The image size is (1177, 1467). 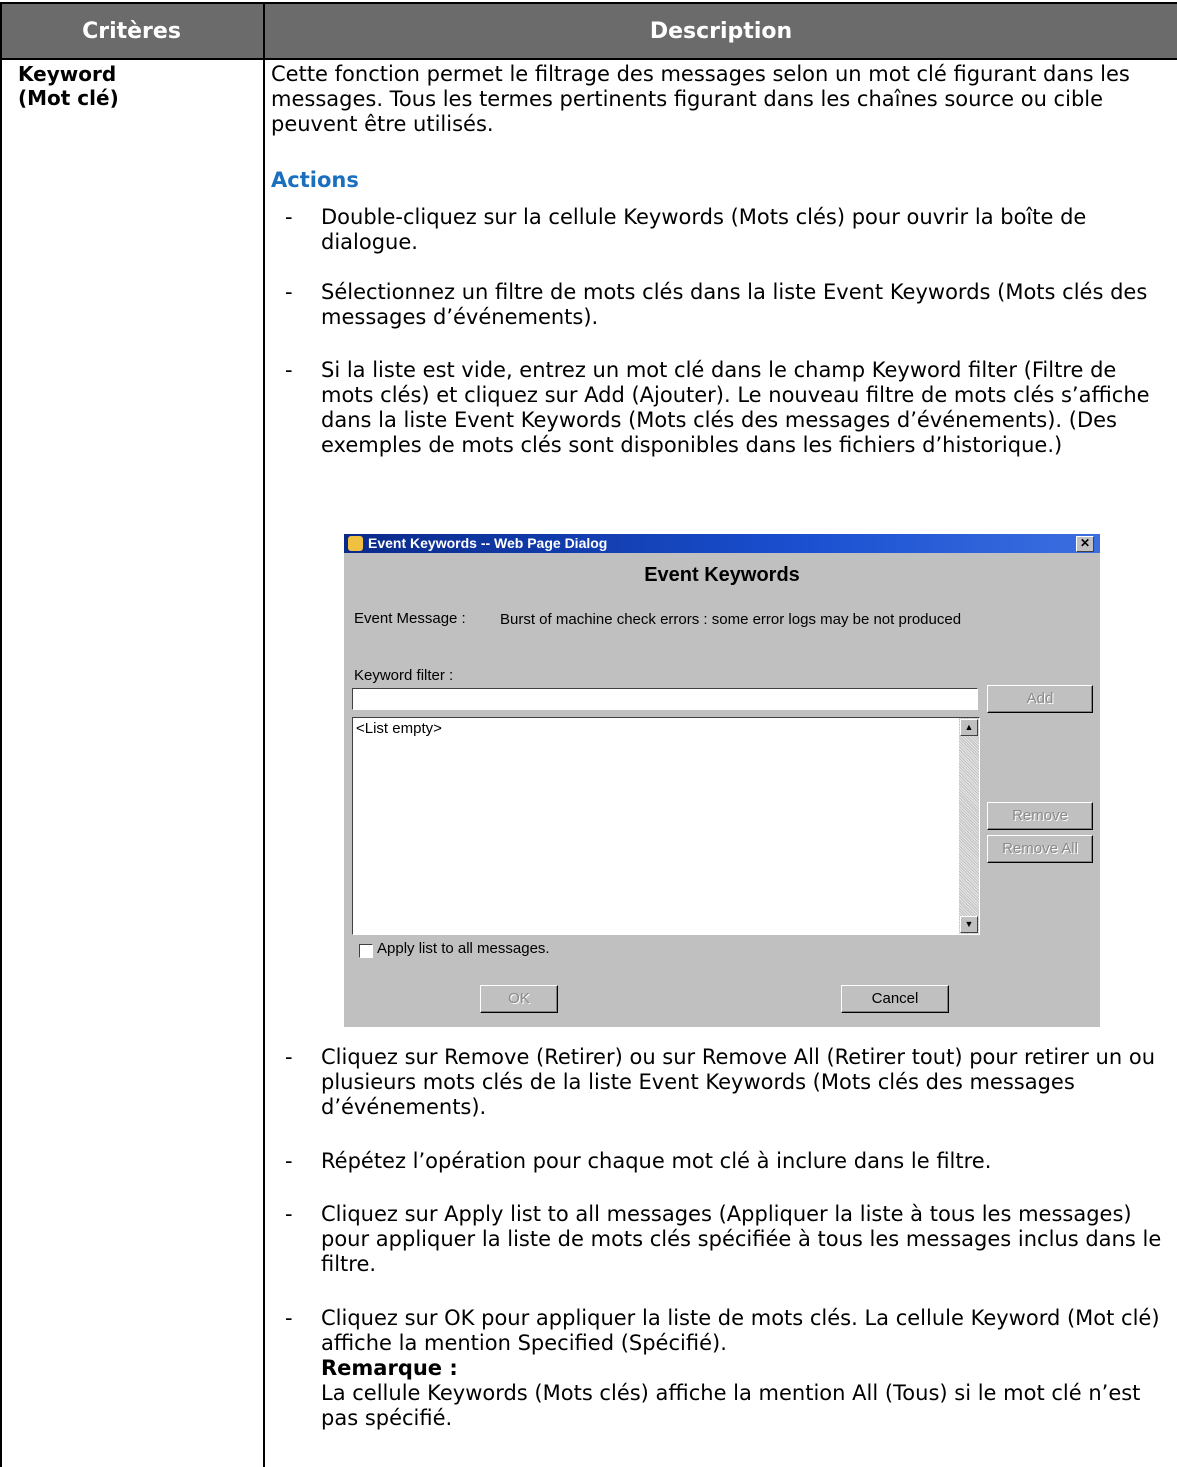 I want to click on close-icon: ✕, so click(x=1085, y=544).